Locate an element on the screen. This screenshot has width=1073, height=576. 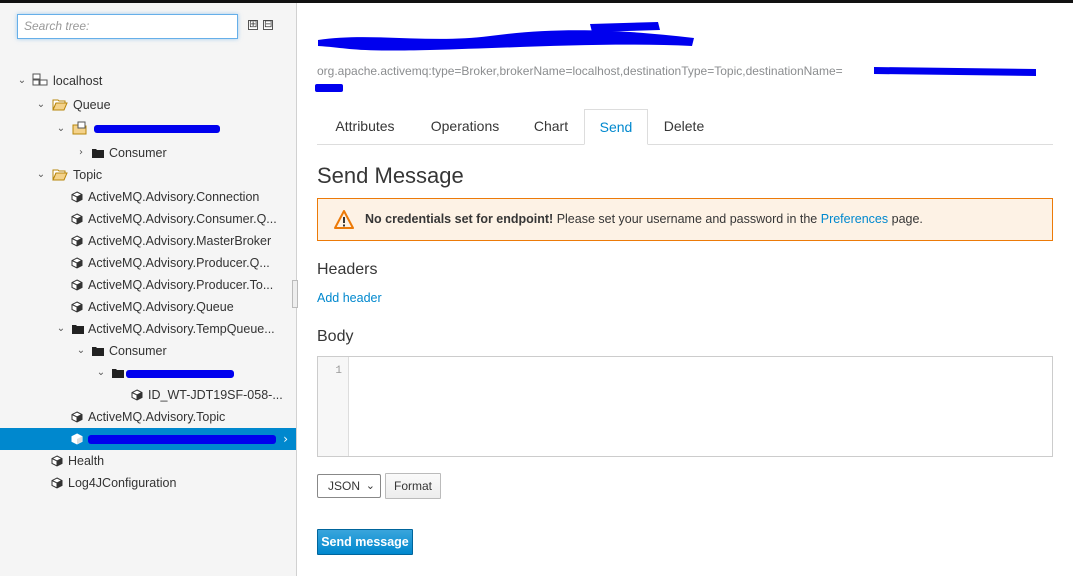
tree-label: Queue is located at coordinates (92, 105).